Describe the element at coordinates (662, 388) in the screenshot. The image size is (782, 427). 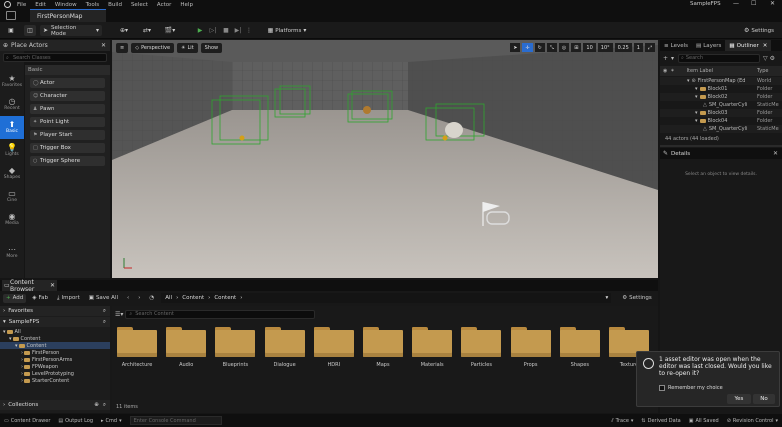
I see `remember-checkbox` at that location.